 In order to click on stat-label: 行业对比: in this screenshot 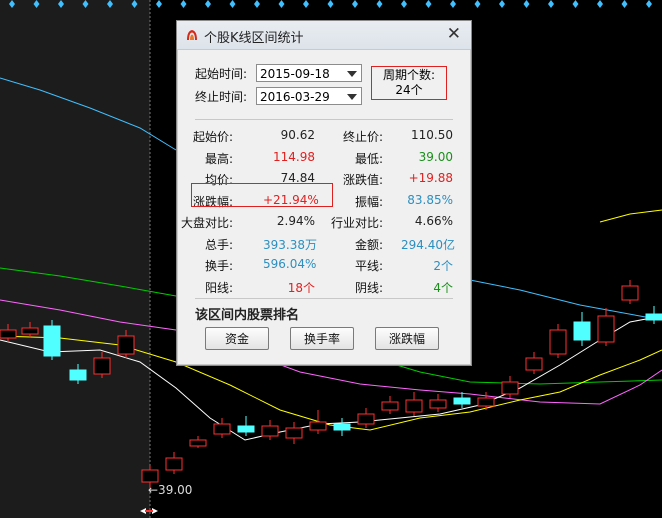, I will do `click(356, 223)`.